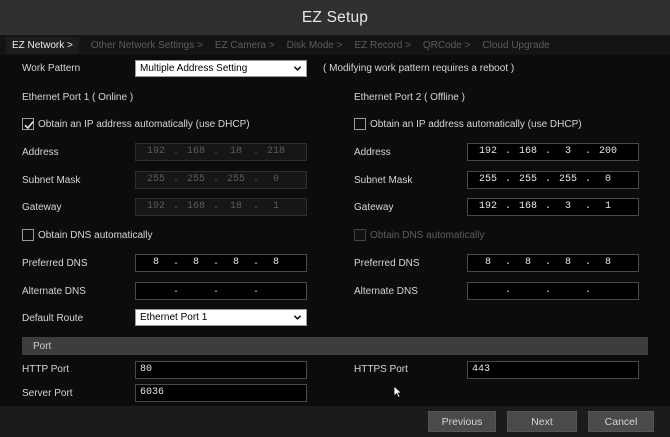 The width and height of the screenshot is (670, 437). I want to click on port1-alternate-dns-input: . . ., so click(221, 291).